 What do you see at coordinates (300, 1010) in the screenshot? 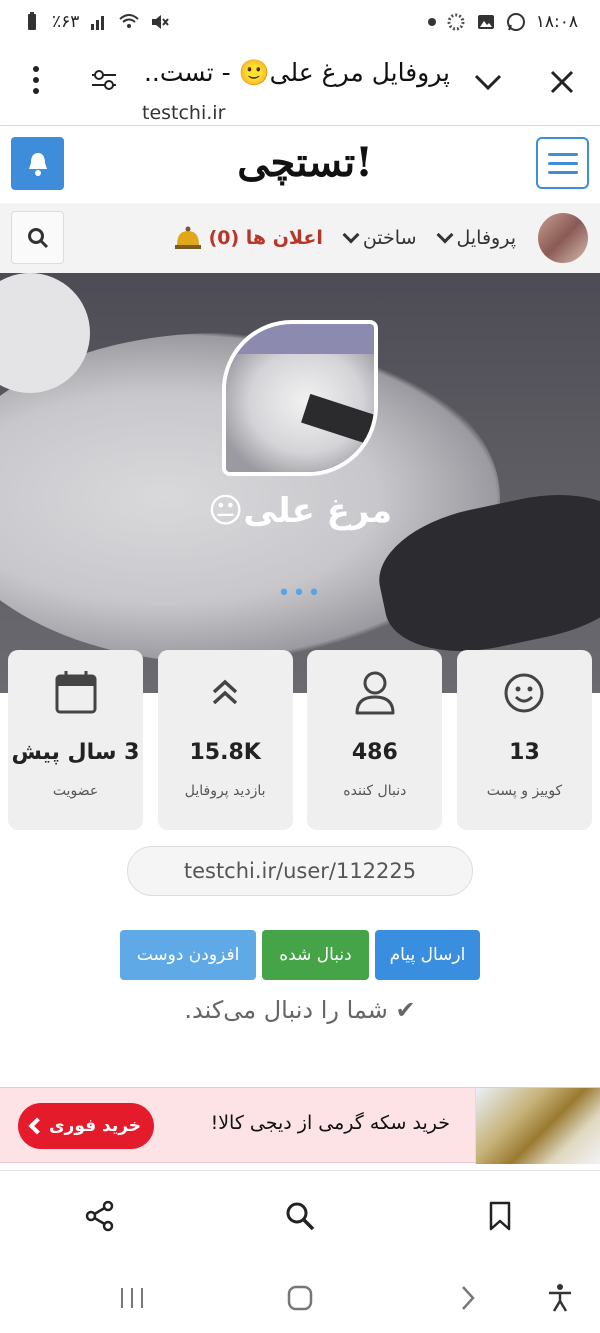
I see `follows-you-text: ✔ شما را دنبال می‌کند.` at bounding box center [300, 1010].